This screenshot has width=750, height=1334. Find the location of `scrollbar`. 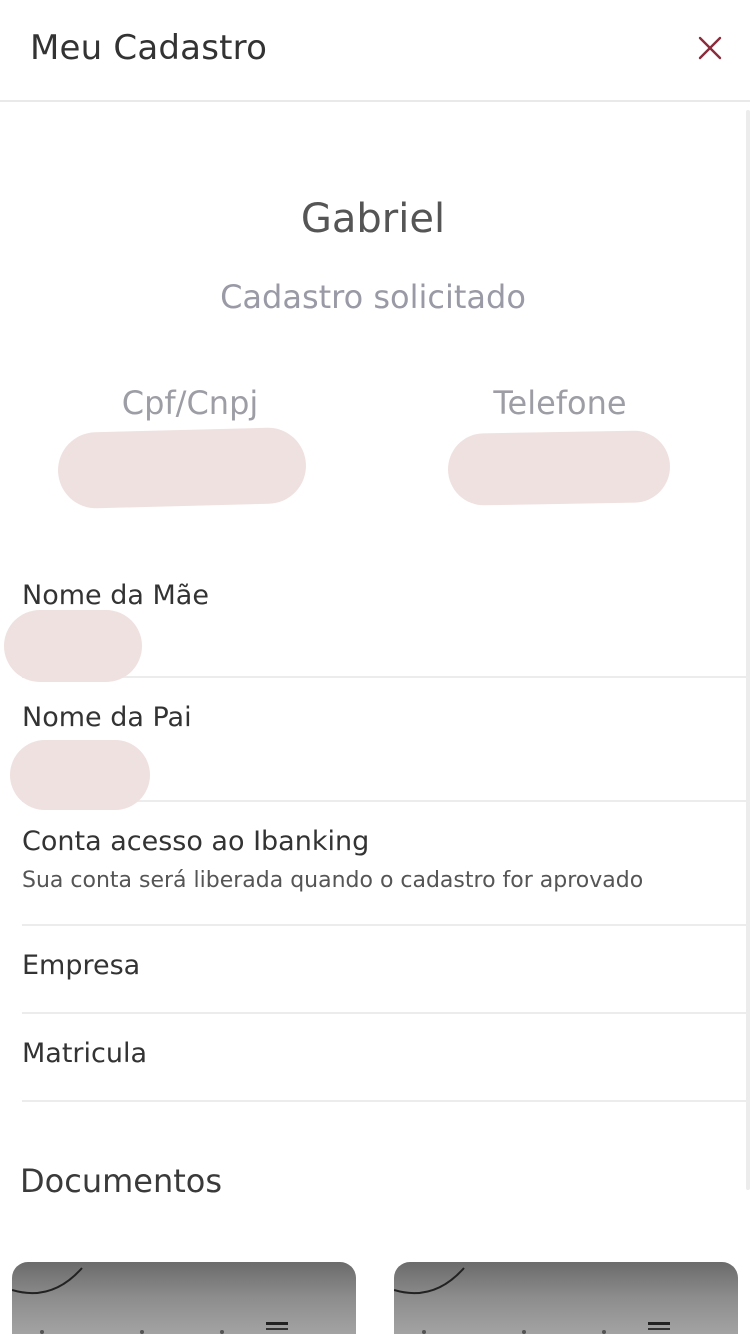

scrollbar is located at coordinates (748, 650).